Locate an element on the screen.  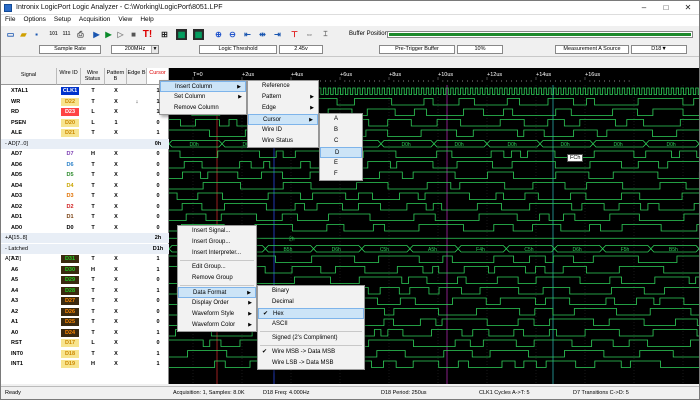
signal-row: +A[15..8] 2h is located at coordinates (85, 238).